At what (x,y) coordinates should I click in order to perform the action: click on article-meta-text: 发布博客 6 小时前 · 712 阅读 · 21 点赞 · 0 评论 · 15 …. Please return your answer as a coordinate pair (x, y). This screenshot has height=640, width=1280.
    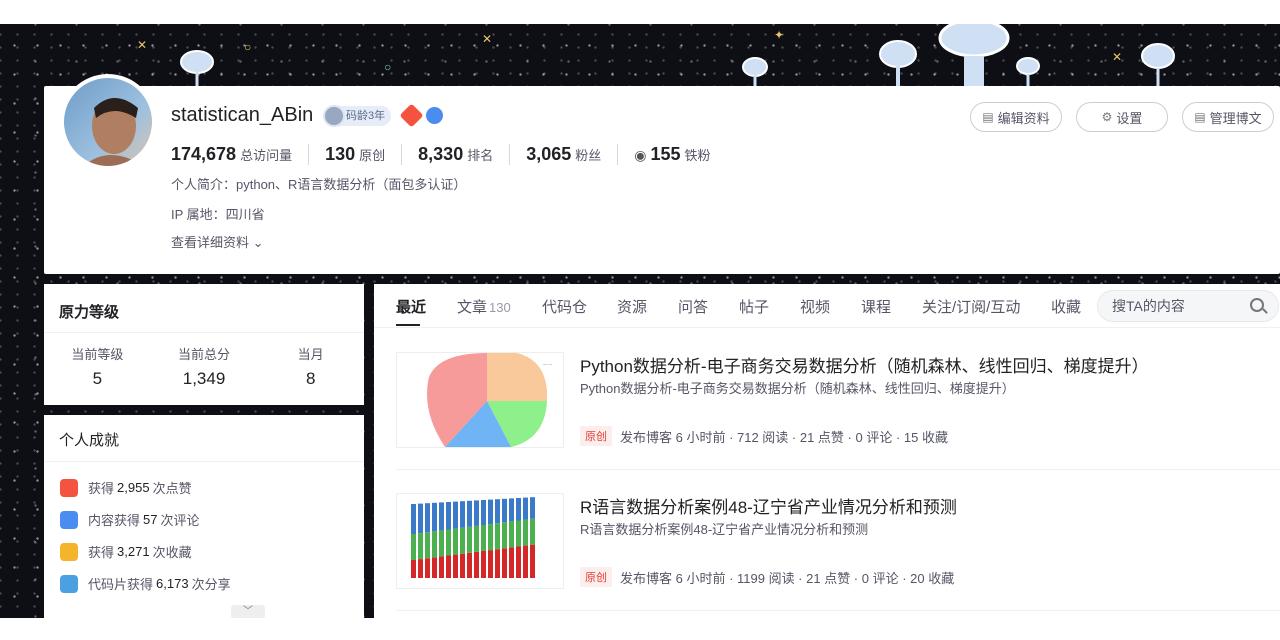
    Looking at the image, I should click on (784, 437).